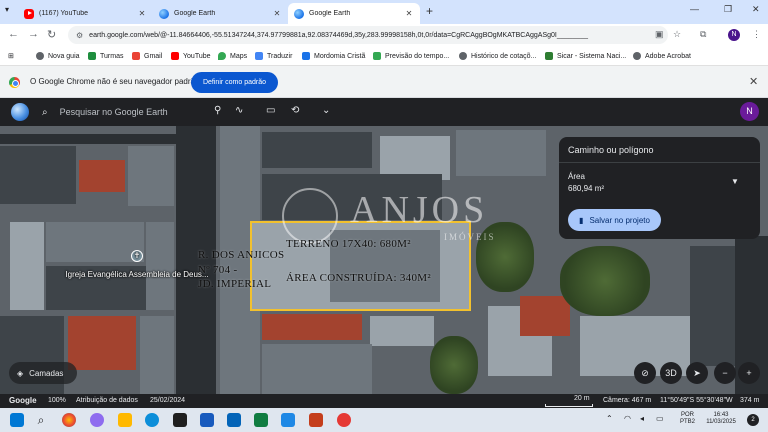 This screenshot has width=768, height=432. Describe the element at coordinates (33, 34) in the screenshot. I see `forward-button: →` at that location.